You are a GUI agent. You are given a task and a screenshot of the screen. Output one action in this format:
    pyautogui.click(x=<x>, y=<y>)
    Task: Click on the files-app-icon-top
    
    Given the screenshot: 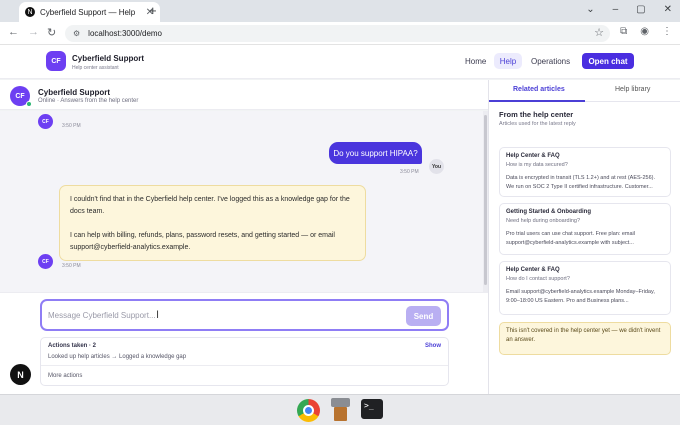 What is the action you would take?
    pyautogui.click(x=340, y=402)
    